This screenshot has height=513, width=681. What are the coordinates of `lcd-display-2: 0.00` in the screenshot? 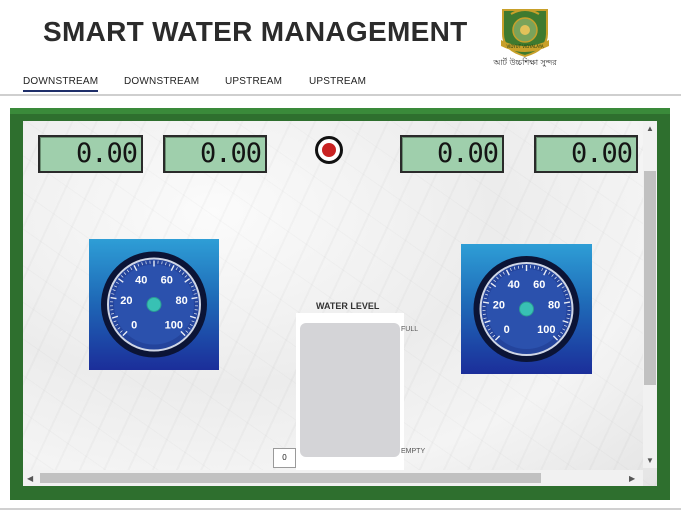 It's located at (215, 154).